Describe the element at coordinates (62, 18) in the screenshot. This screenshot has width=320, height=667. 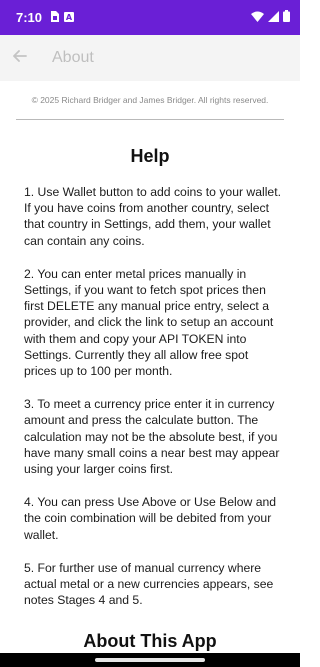
I see `status-icons-left: A` at that location.